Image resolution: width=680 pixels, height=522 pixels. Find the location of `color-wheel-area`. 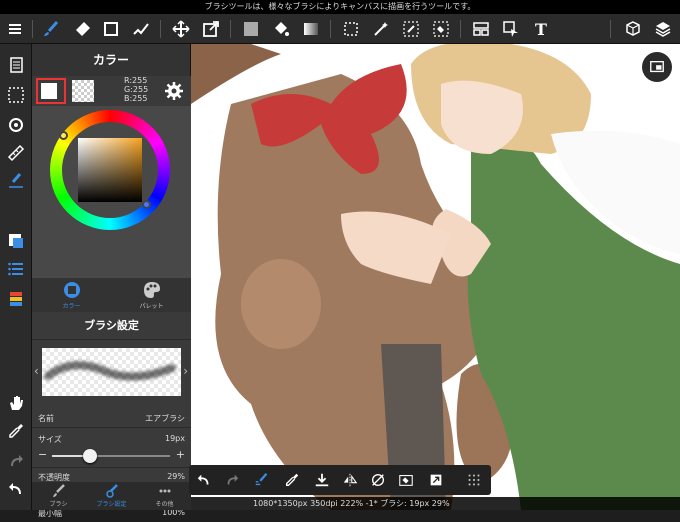

color-wheel-area is located at coordinates (111, 192).